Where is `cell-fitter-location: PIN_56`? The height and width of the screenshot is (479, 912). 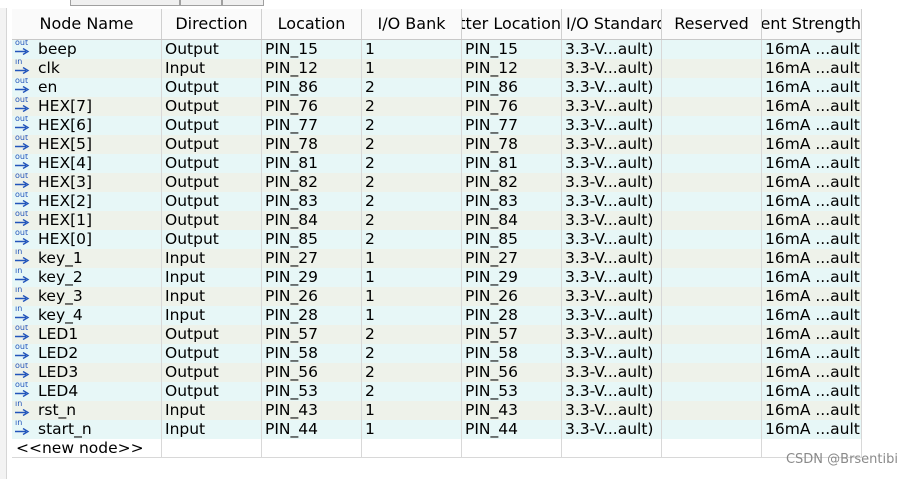 cell-fitter-location: PIN_56 is located at coordinates (512, 372).